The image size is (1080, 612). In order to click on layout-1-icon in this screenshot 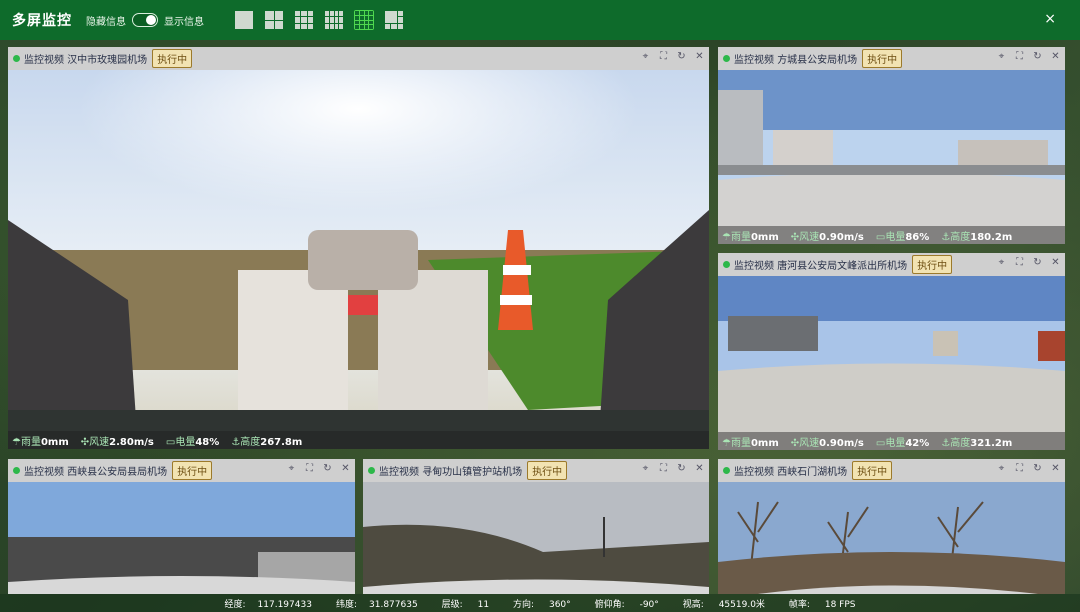, I will do `click(244, 20)`.